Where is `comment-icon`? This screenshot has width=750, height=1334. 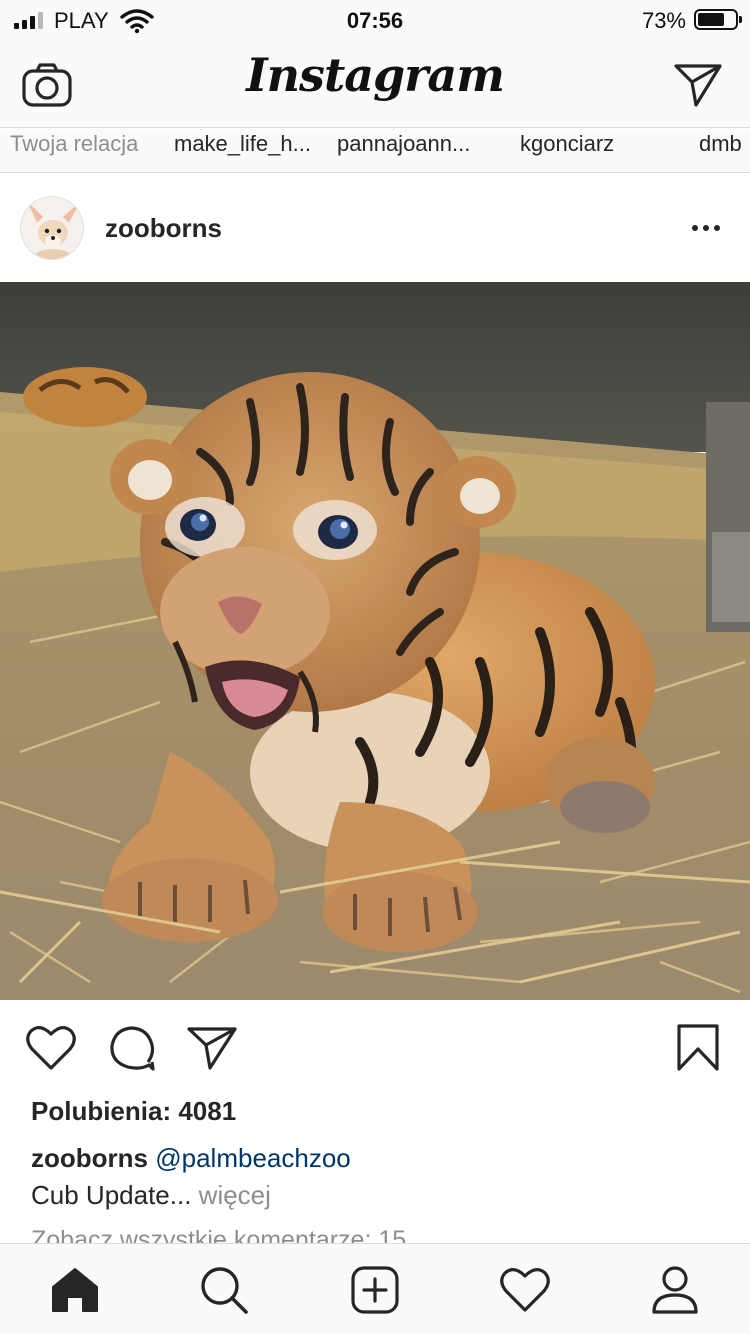 comment-icon is located at coordinates (132, 1048).